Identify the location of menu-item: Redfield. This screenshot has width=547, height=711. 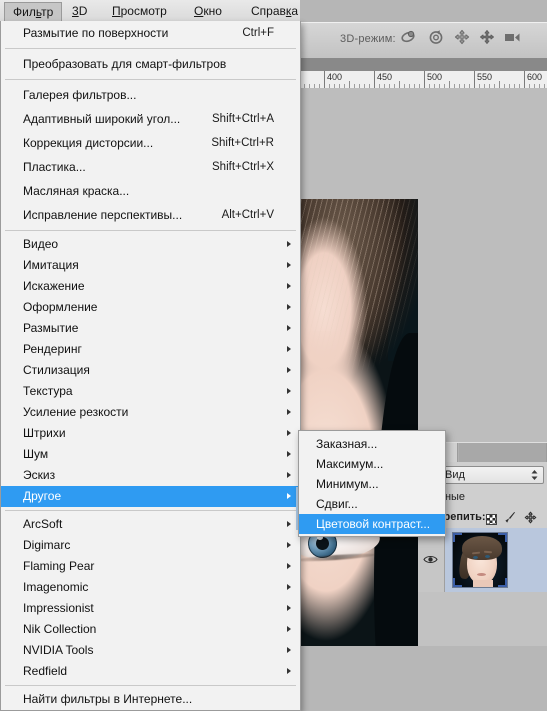
(150, 671).